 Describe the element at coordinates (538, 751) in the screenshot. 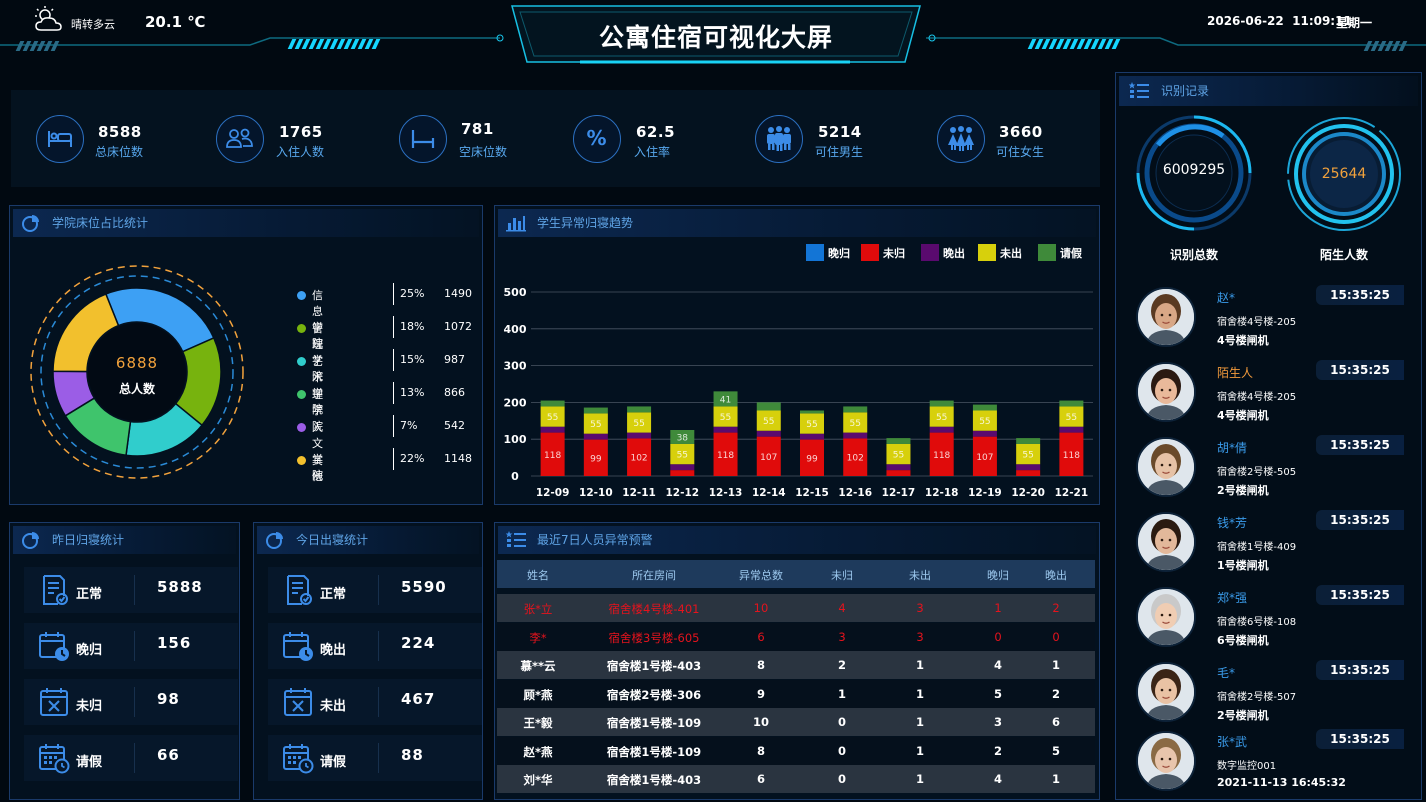

I see `table-cell: 赵*燕` at that location.